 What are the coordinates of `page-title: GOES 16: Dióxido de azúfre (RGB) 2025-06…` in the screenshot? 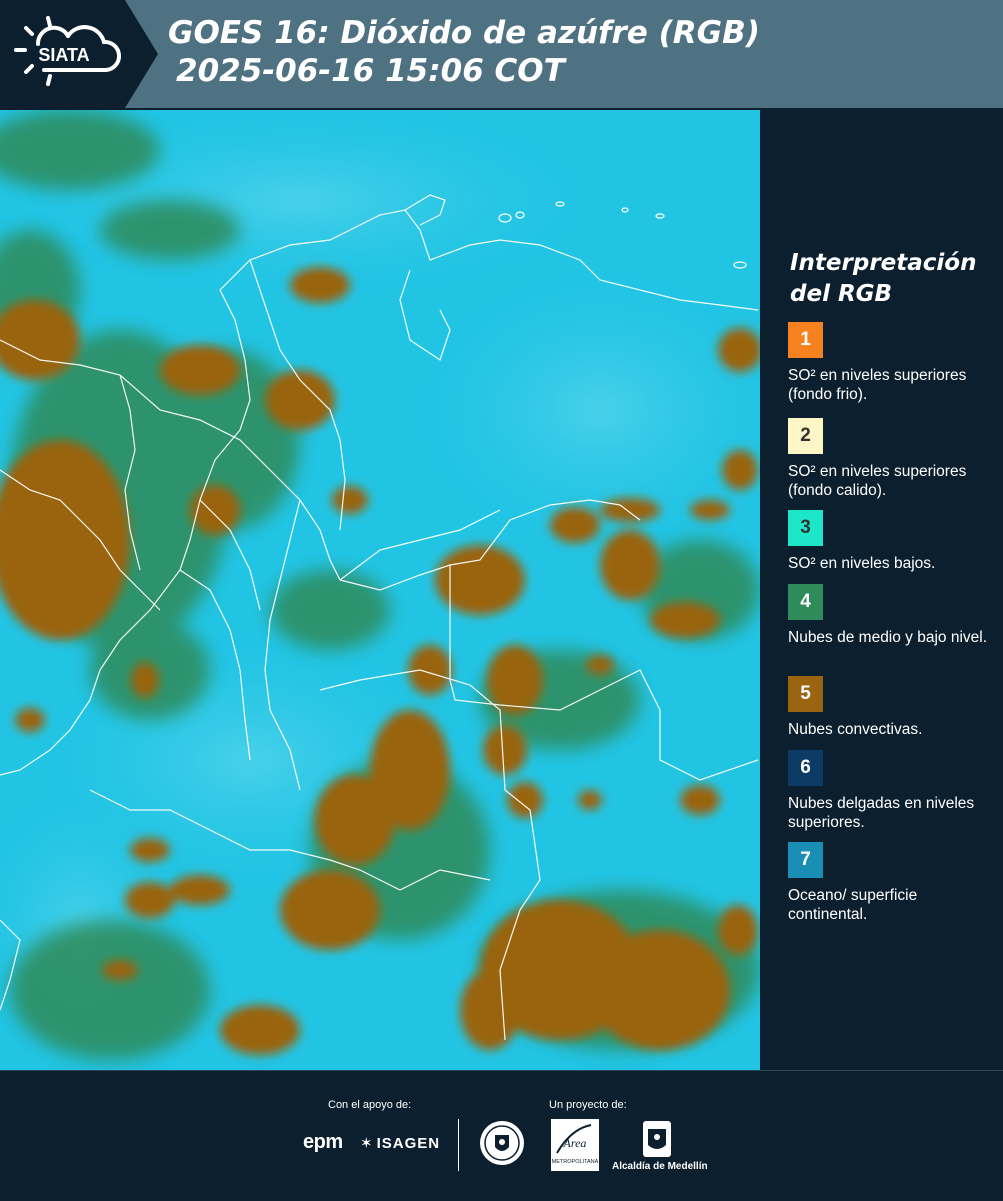 It's located at (464, 52).